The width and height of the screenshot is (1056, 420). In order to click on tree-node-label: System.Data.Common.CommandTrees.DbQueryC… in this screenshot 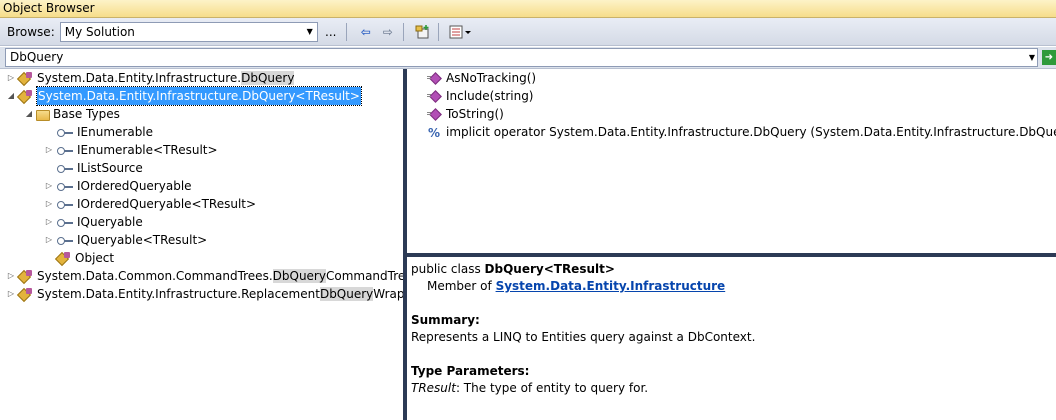, I will do `click(220, 276)`.